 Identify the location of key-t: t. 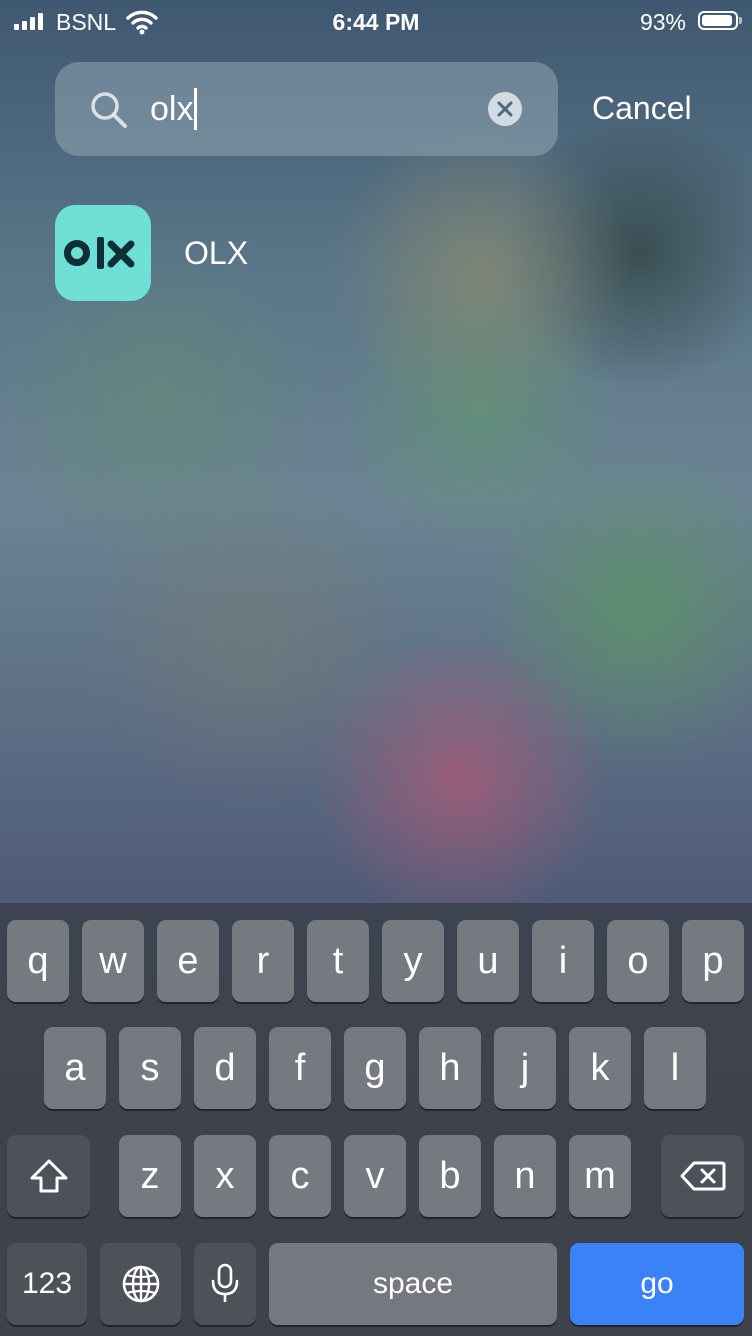
(338, 961).